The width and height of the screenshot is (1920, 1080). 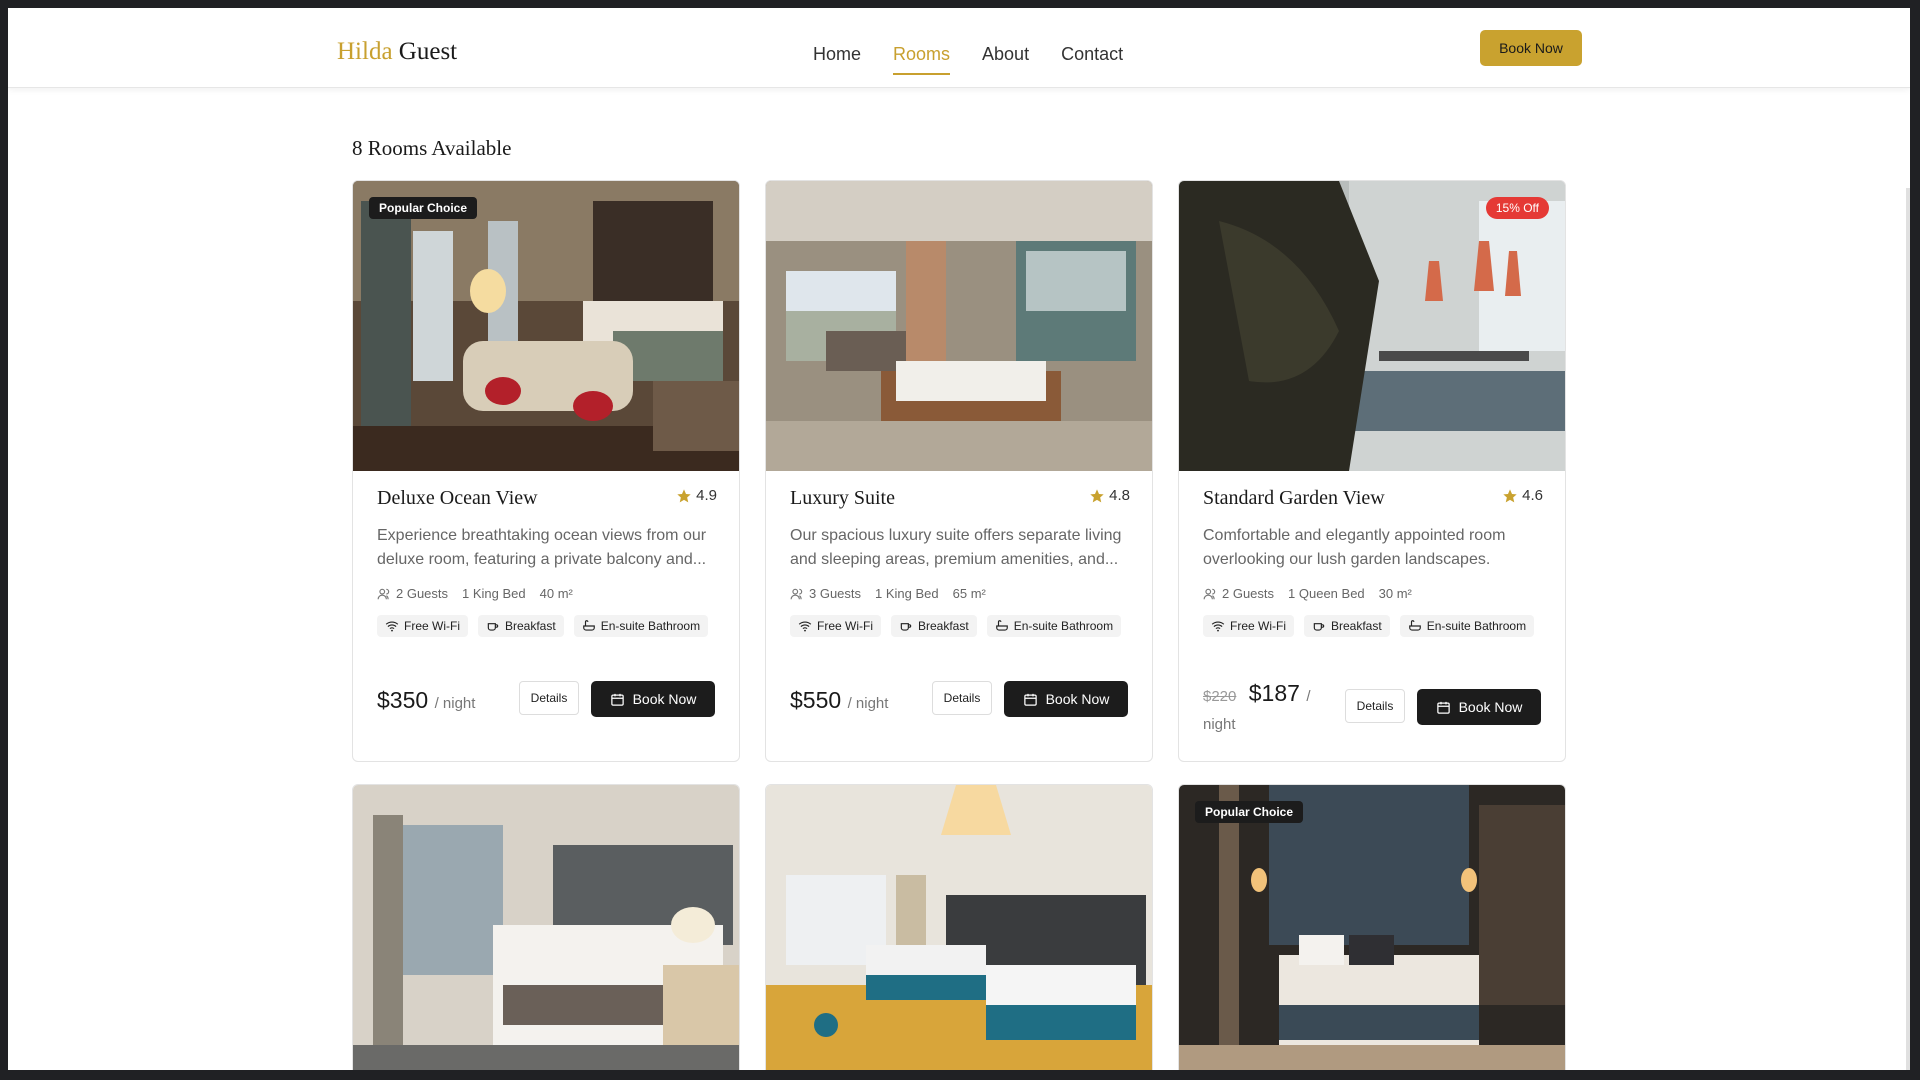 What do you see at coordinates (1238, 593) in the screenshot?
I see `guests-info: 2 Guests` at bounding box center [1238, 593].